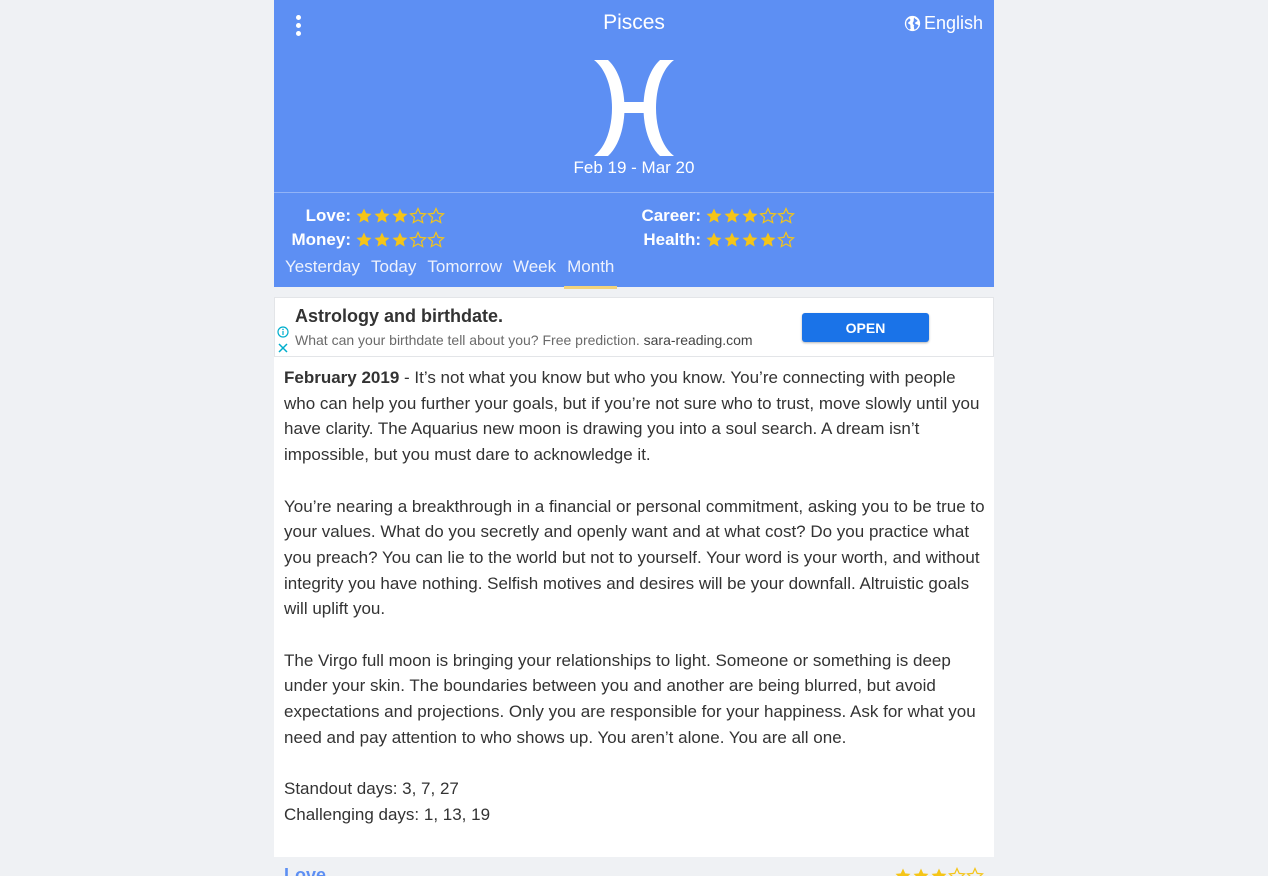  Describe the element at coordinates (342, 377) in the screenshot. I see `horoscope-period: February 2019` at that location.